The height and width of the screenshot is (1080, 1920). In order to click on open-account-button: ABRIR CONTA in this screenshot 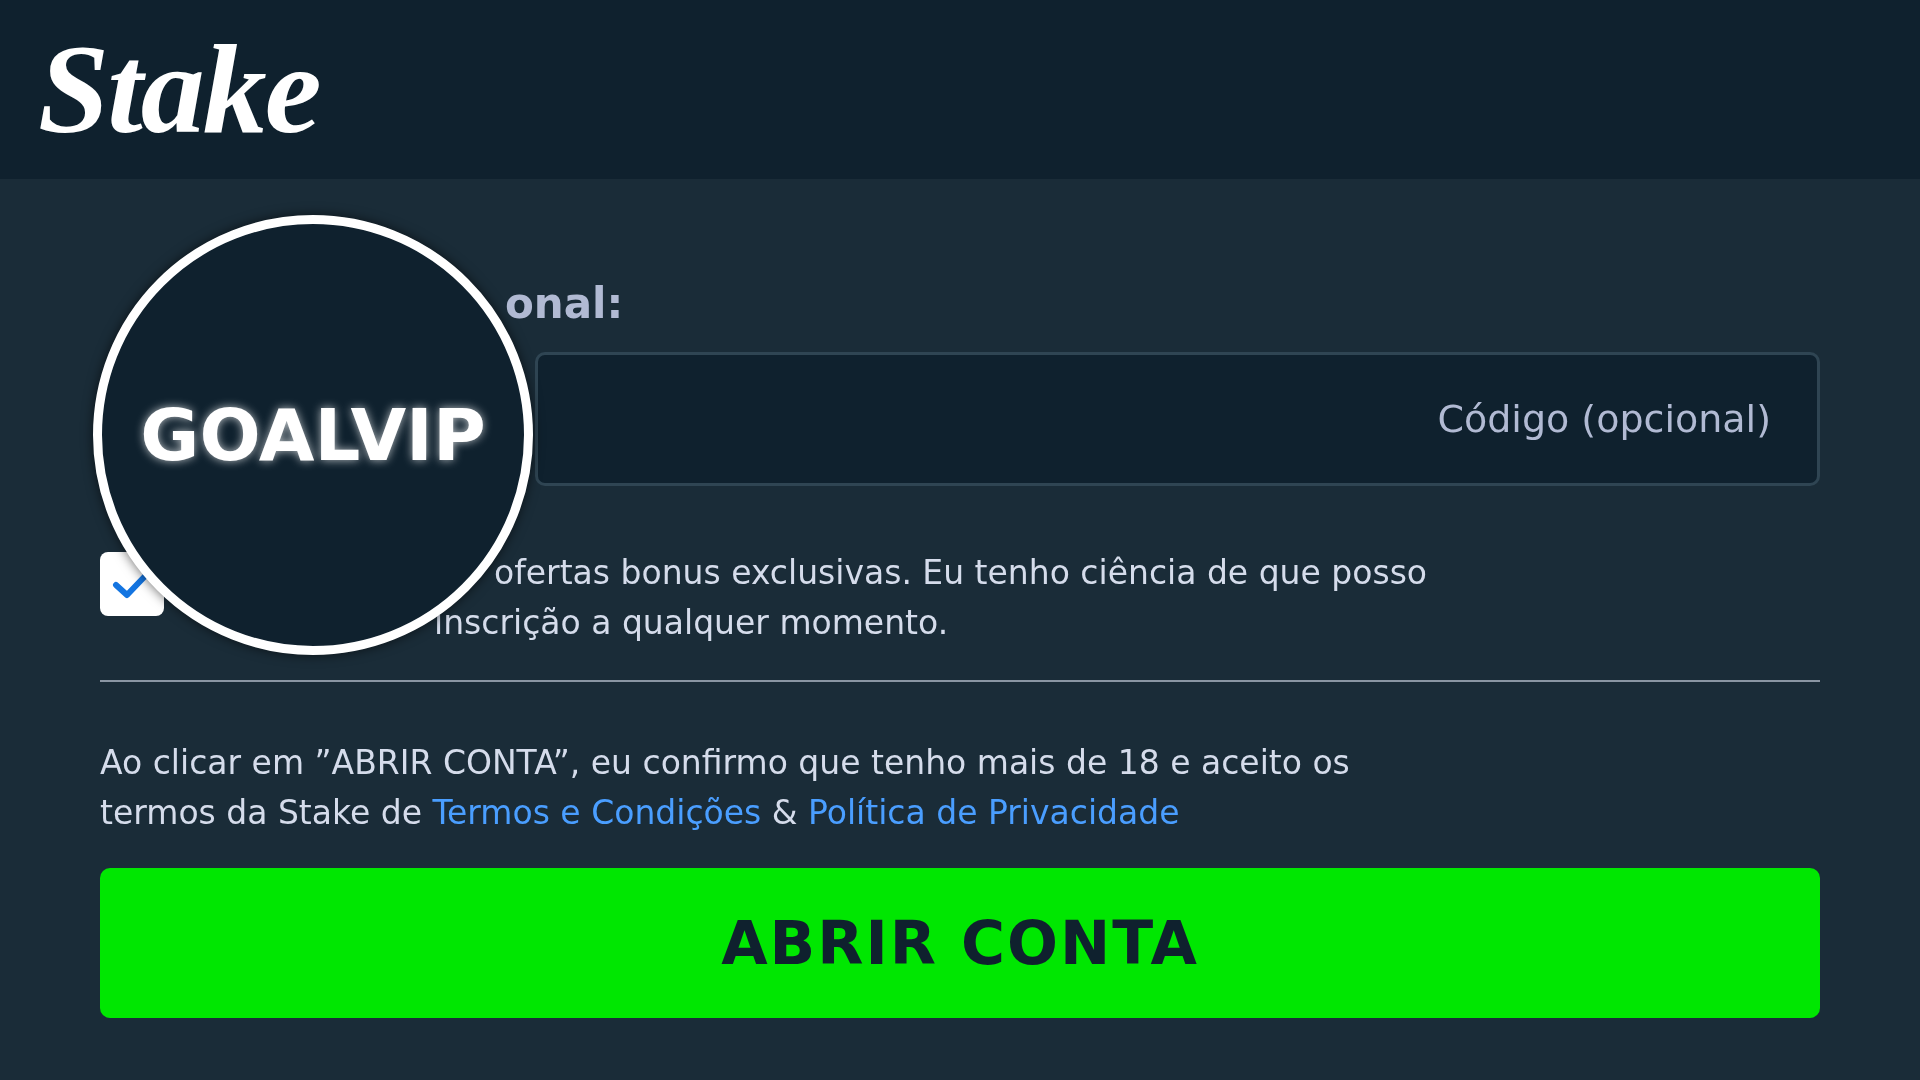, I will do `click(960, 943)`.